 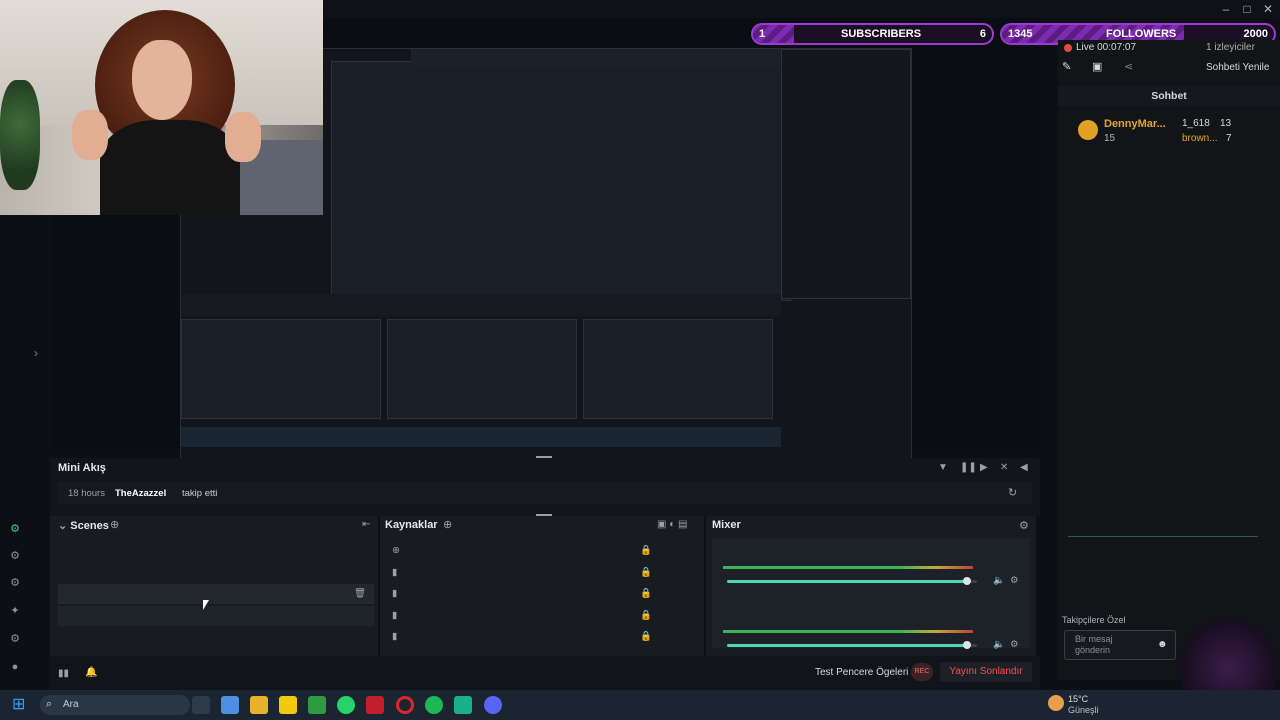 What do you see at coordinates (15, 611) in the screenshot?
I see `effects-icon: ✦` at bounding box center [15, 611].